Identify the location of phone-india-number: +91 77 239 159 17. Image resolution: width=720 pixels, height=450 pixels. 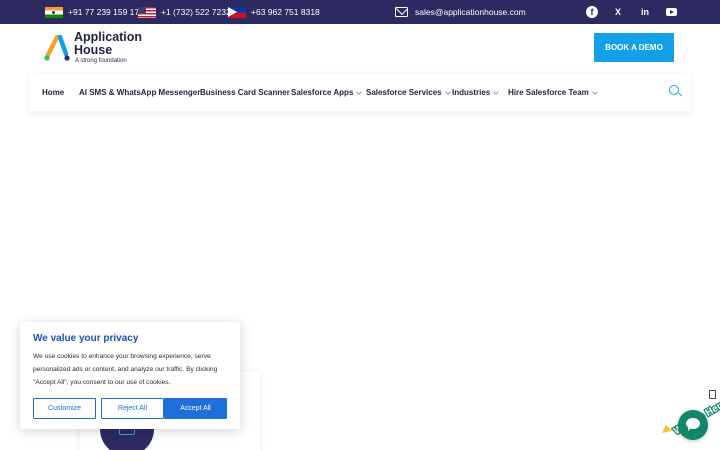
(104, 12).